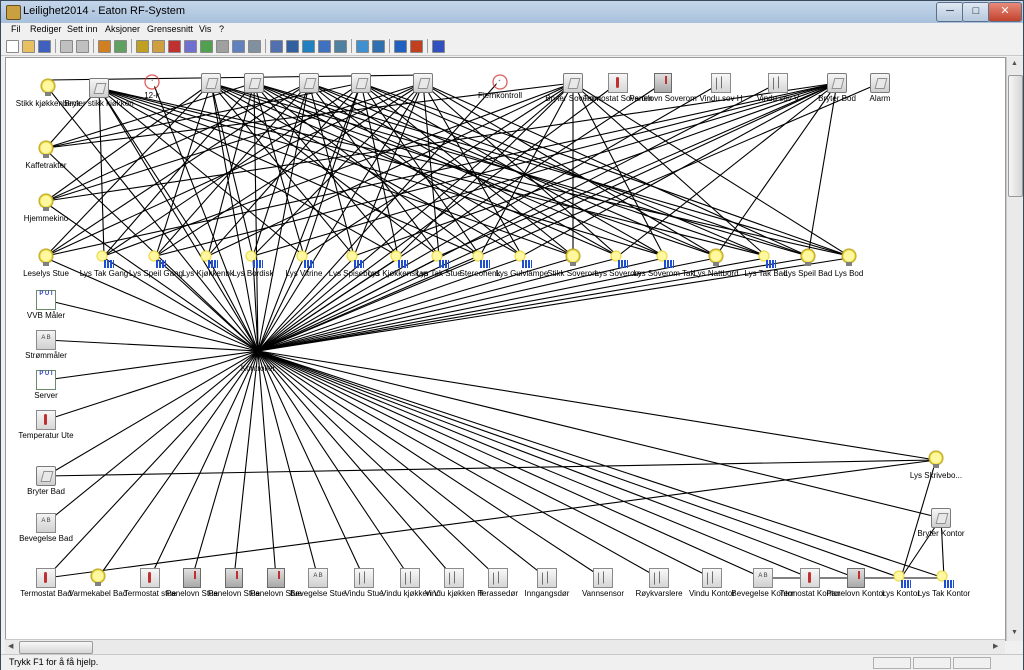  I want to click on sensor-icon, so click(46, 340).